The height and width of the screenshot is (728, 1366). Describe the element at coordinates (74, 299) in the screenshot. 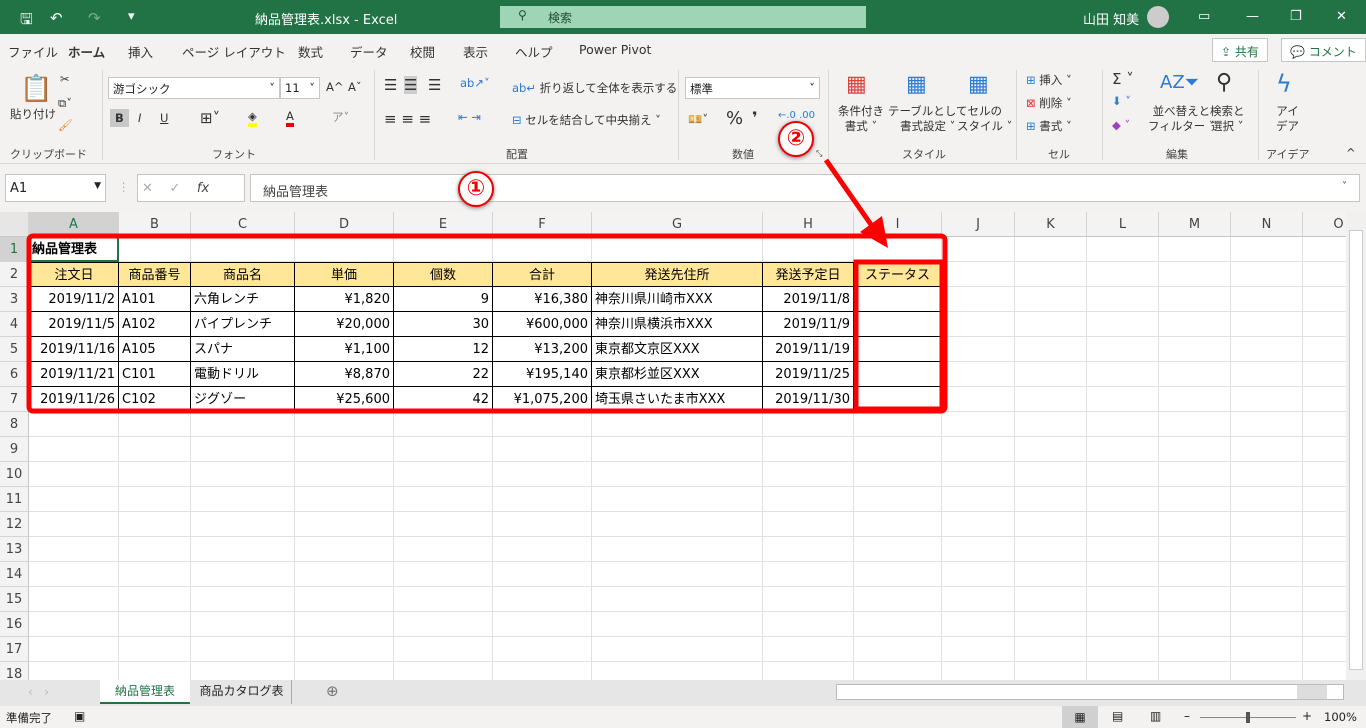

I see `table-cell: 2019/11/2` at that location.